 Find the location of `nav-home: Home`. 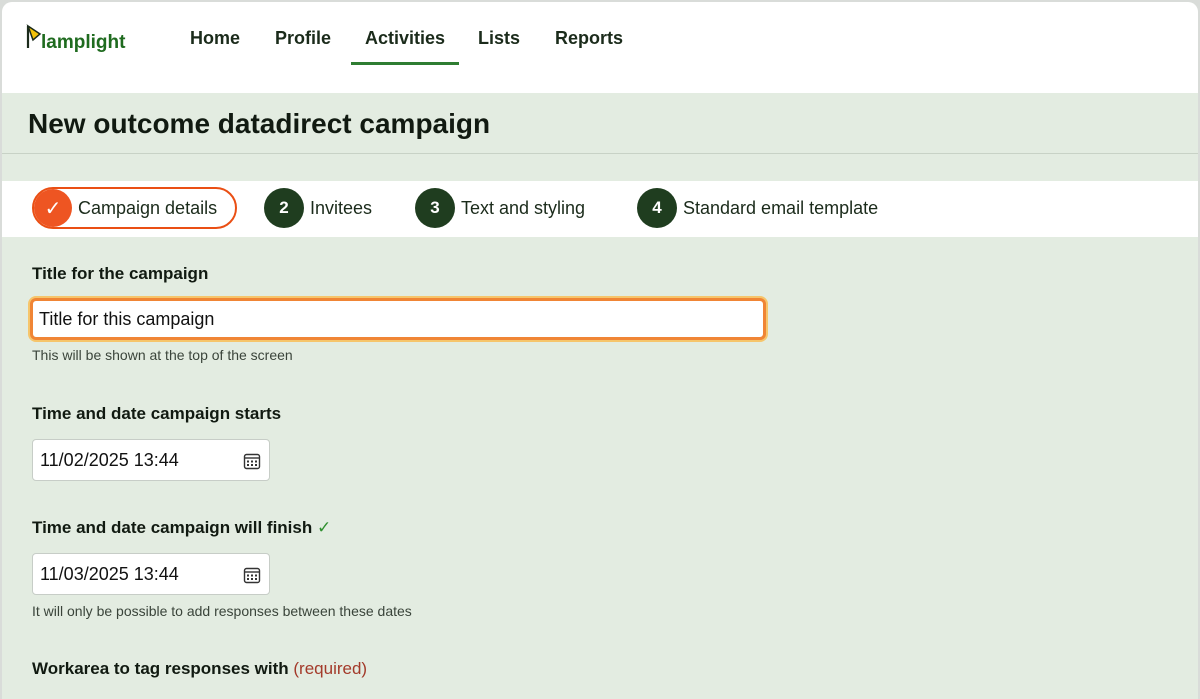

nav-home: Home is located at coordinates (215, 45).